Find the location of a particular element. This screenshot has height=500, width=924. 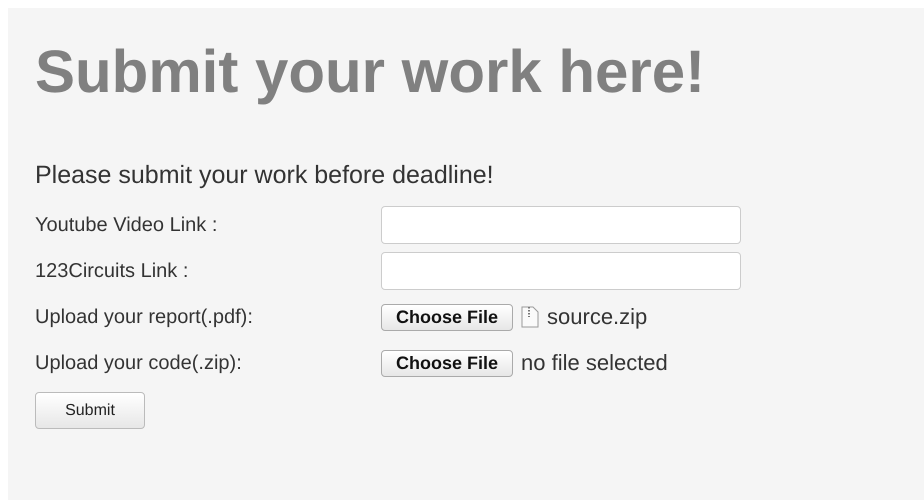

field-label: Upload your code(.zip): is located at coordinates (139, 363).